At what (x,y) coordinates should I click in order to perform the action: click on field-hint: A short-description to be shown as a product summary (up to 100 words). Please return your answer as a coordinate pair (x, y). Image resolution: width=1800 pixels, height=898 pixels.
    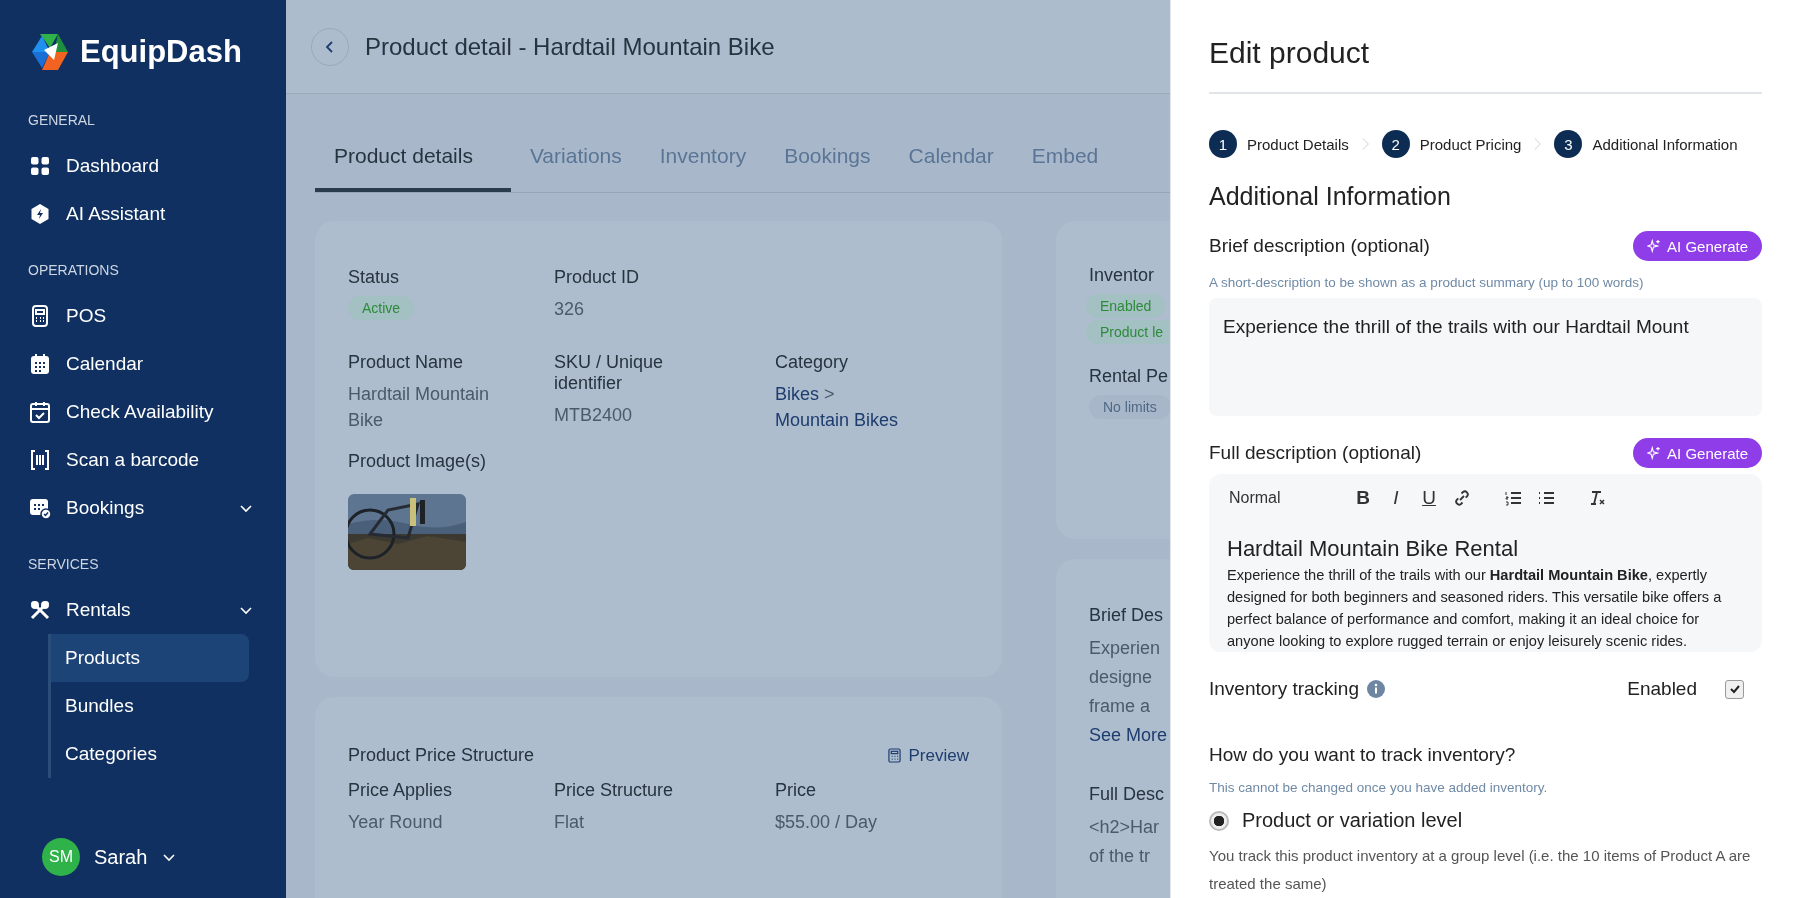
    Looking at the image, I should click on (1427, 282).